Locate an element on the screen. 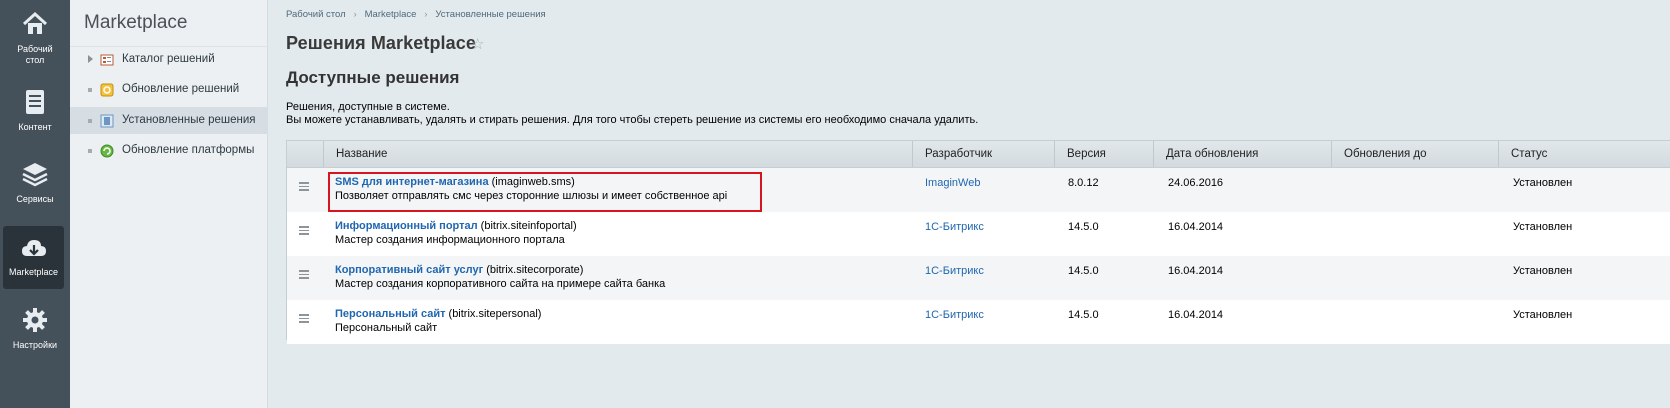 This screenshot has height=408, width=1670. column-header-status: Статус is located at coordinates (1584, 154).